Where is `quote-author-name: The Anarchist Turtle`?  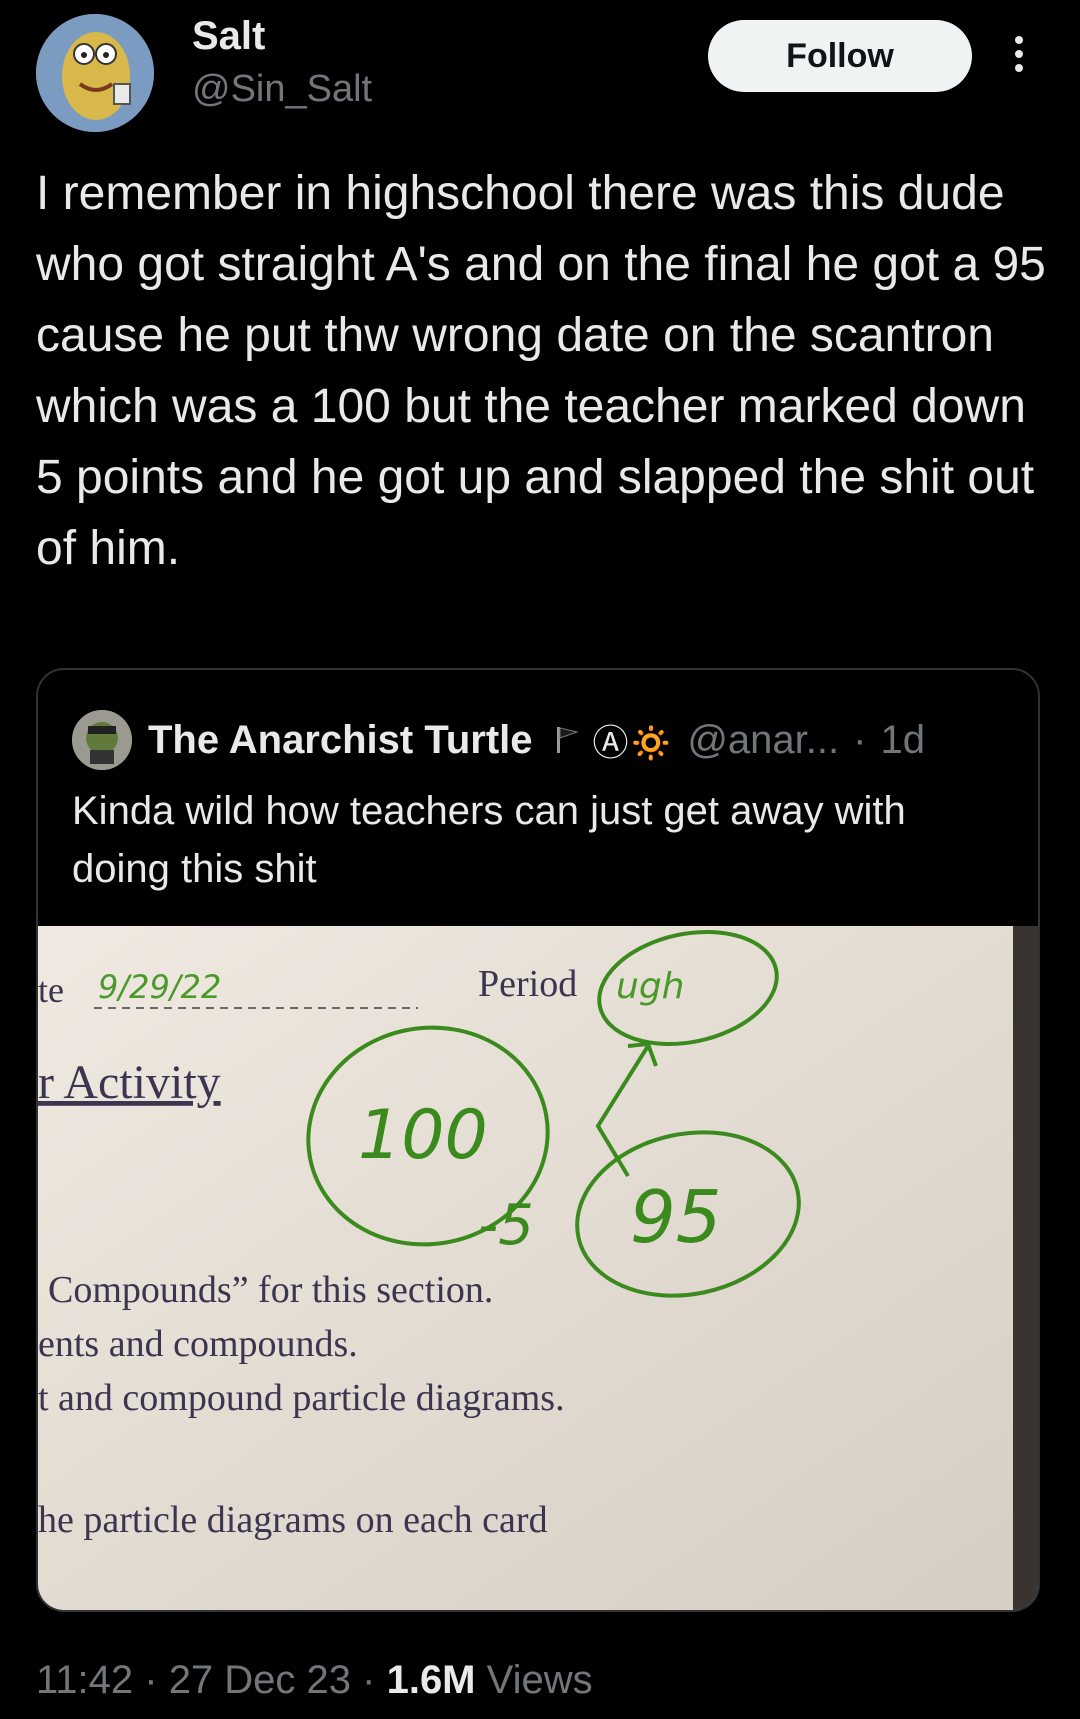 quote-author-name: The Anarchist Turtle is located at coordinates (340, 740).